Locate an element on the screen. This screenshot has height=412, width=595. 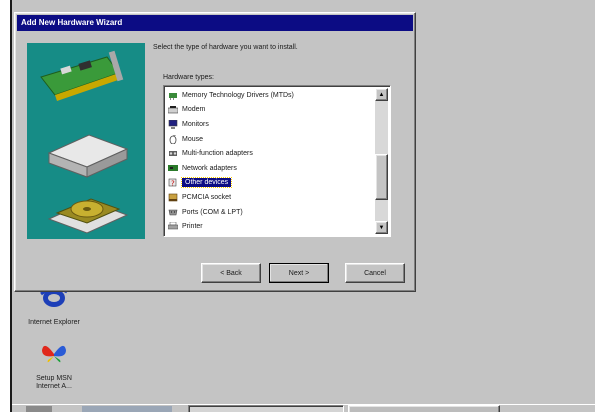
port-icon is located at coordinates (173, 212).